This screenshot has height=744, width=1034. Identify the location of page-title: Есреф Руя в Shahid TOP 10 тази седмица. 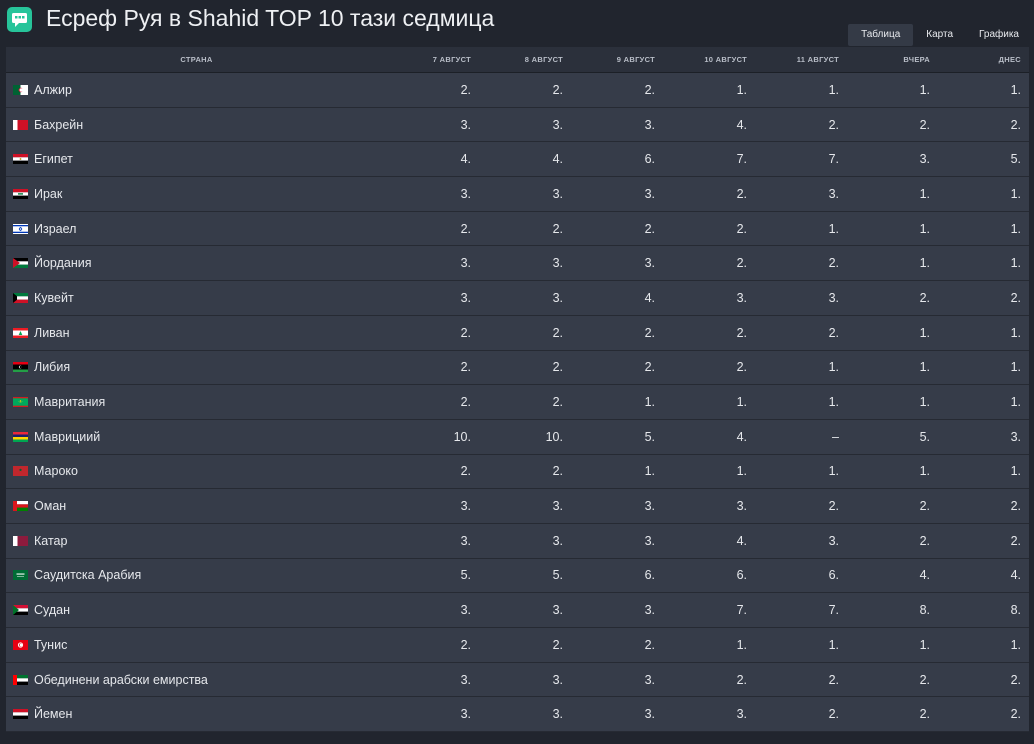
(270, 18).